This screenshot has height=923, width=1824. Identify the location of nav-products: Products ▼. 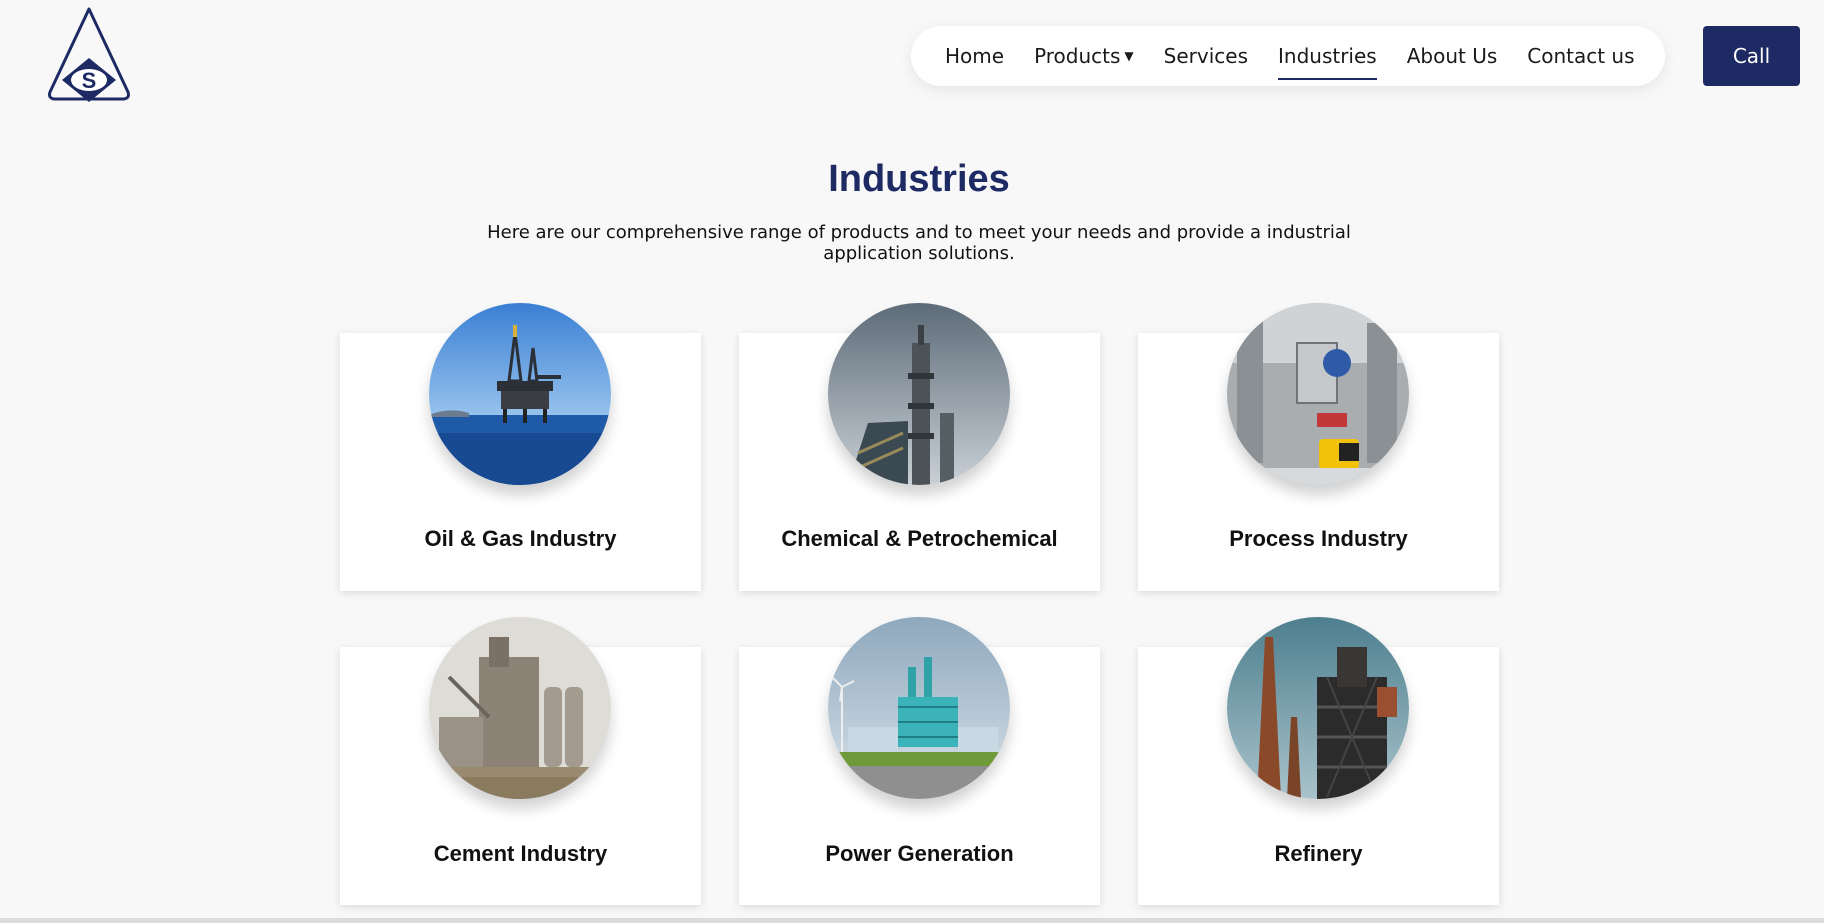
(1084, 56).